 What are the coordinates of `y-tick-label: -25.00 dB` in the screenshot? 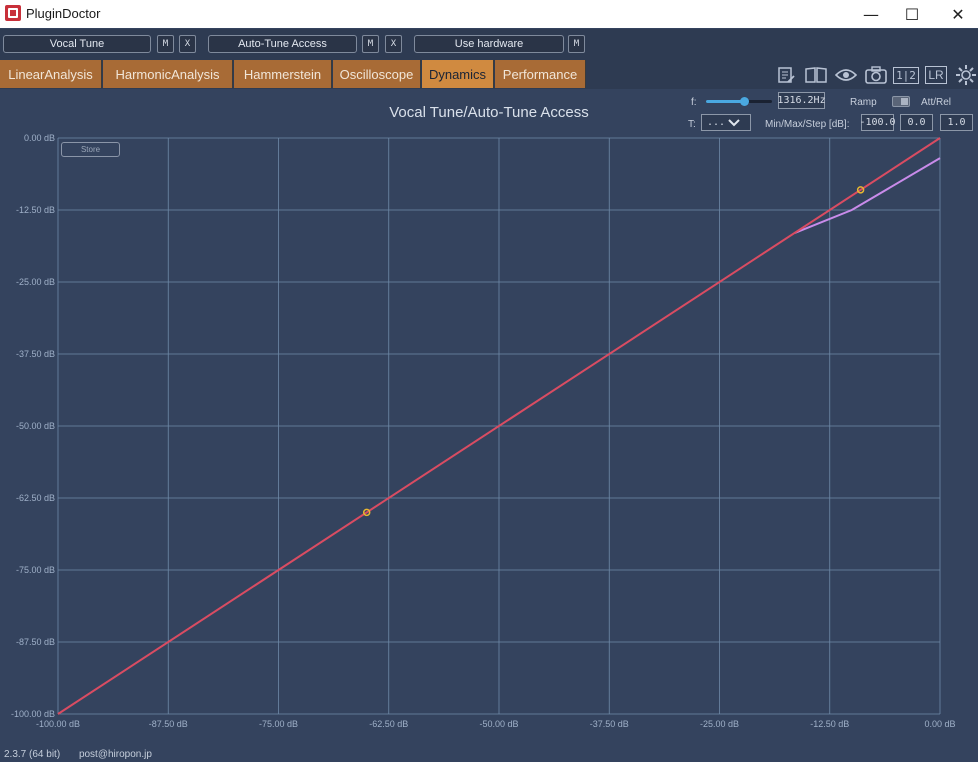 It's located at (35, 282).